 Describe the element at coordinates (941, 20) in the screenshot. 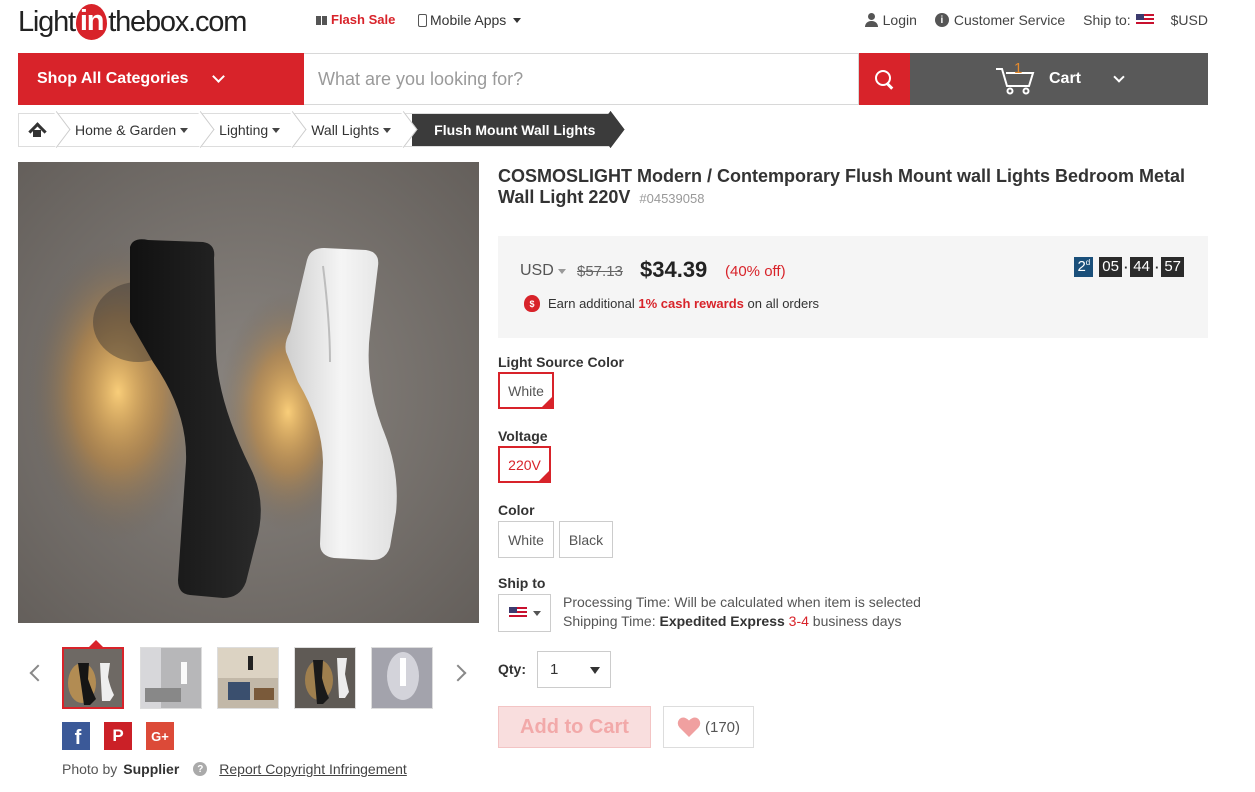

I see `info-icon: i` at that location.